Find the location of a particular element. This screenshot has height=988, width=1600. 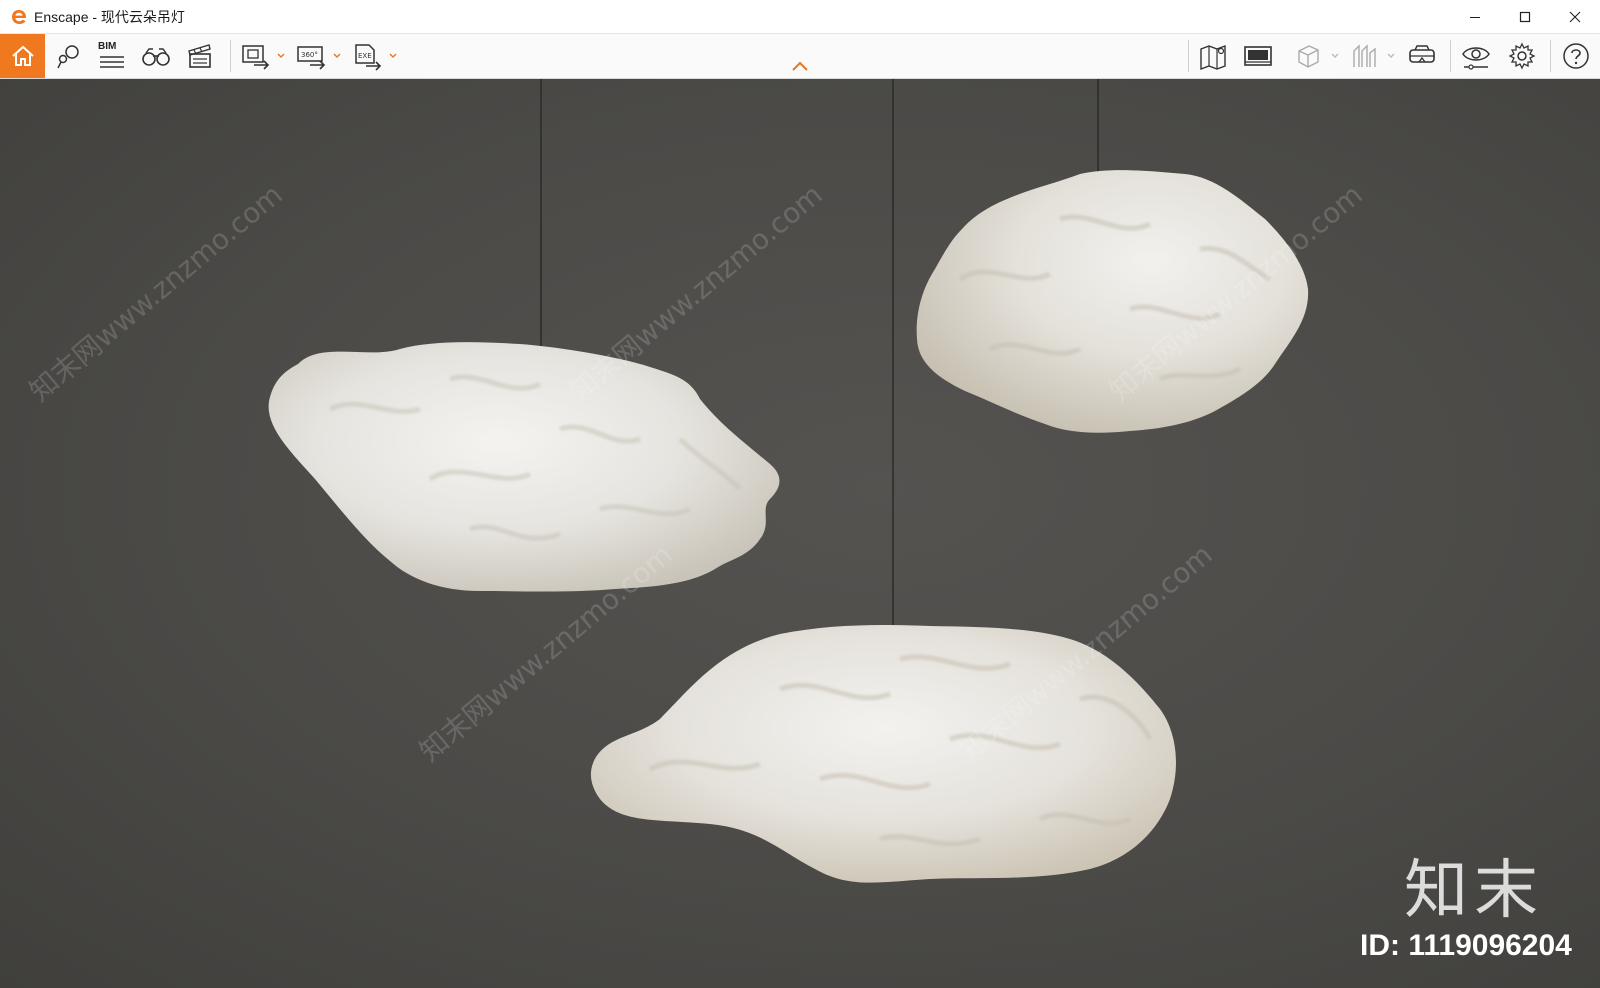

home-icon is located at coordinates (22, 55).